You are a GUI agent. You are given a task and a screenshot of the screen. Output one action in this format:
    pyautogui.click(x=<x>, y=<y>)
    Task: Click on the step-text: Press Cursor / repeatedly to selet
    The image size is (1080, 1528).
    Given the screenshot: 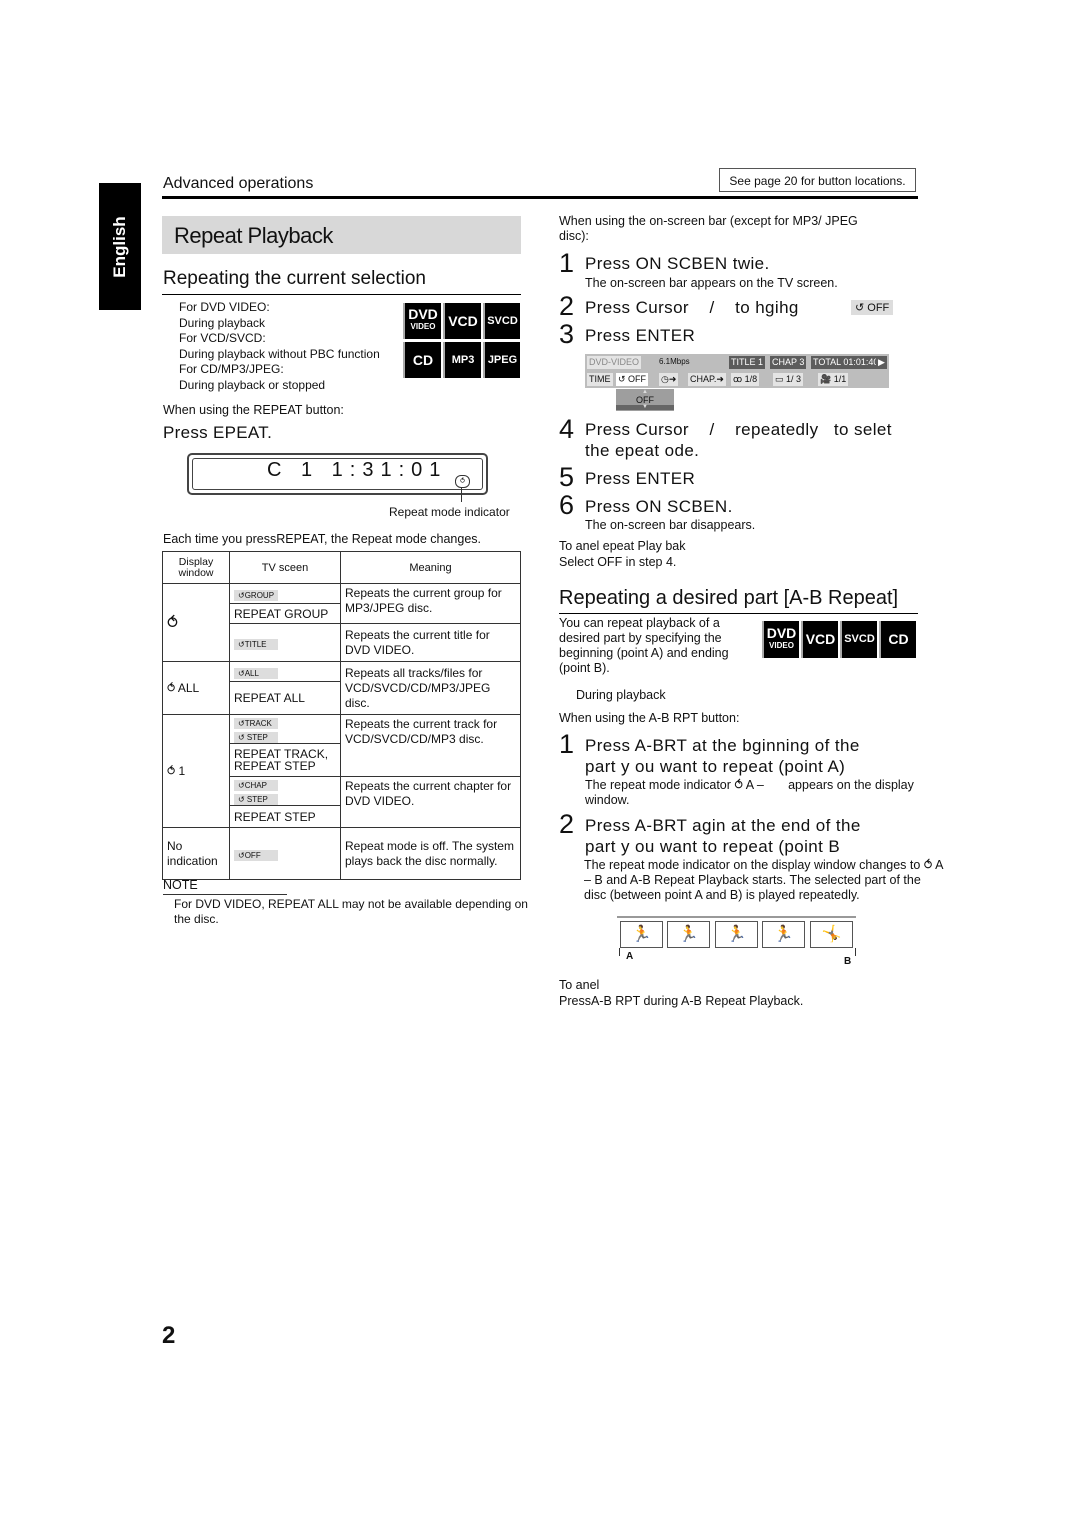 What is the action you would take?
    pyautogui.click(x=738, y=429)
    